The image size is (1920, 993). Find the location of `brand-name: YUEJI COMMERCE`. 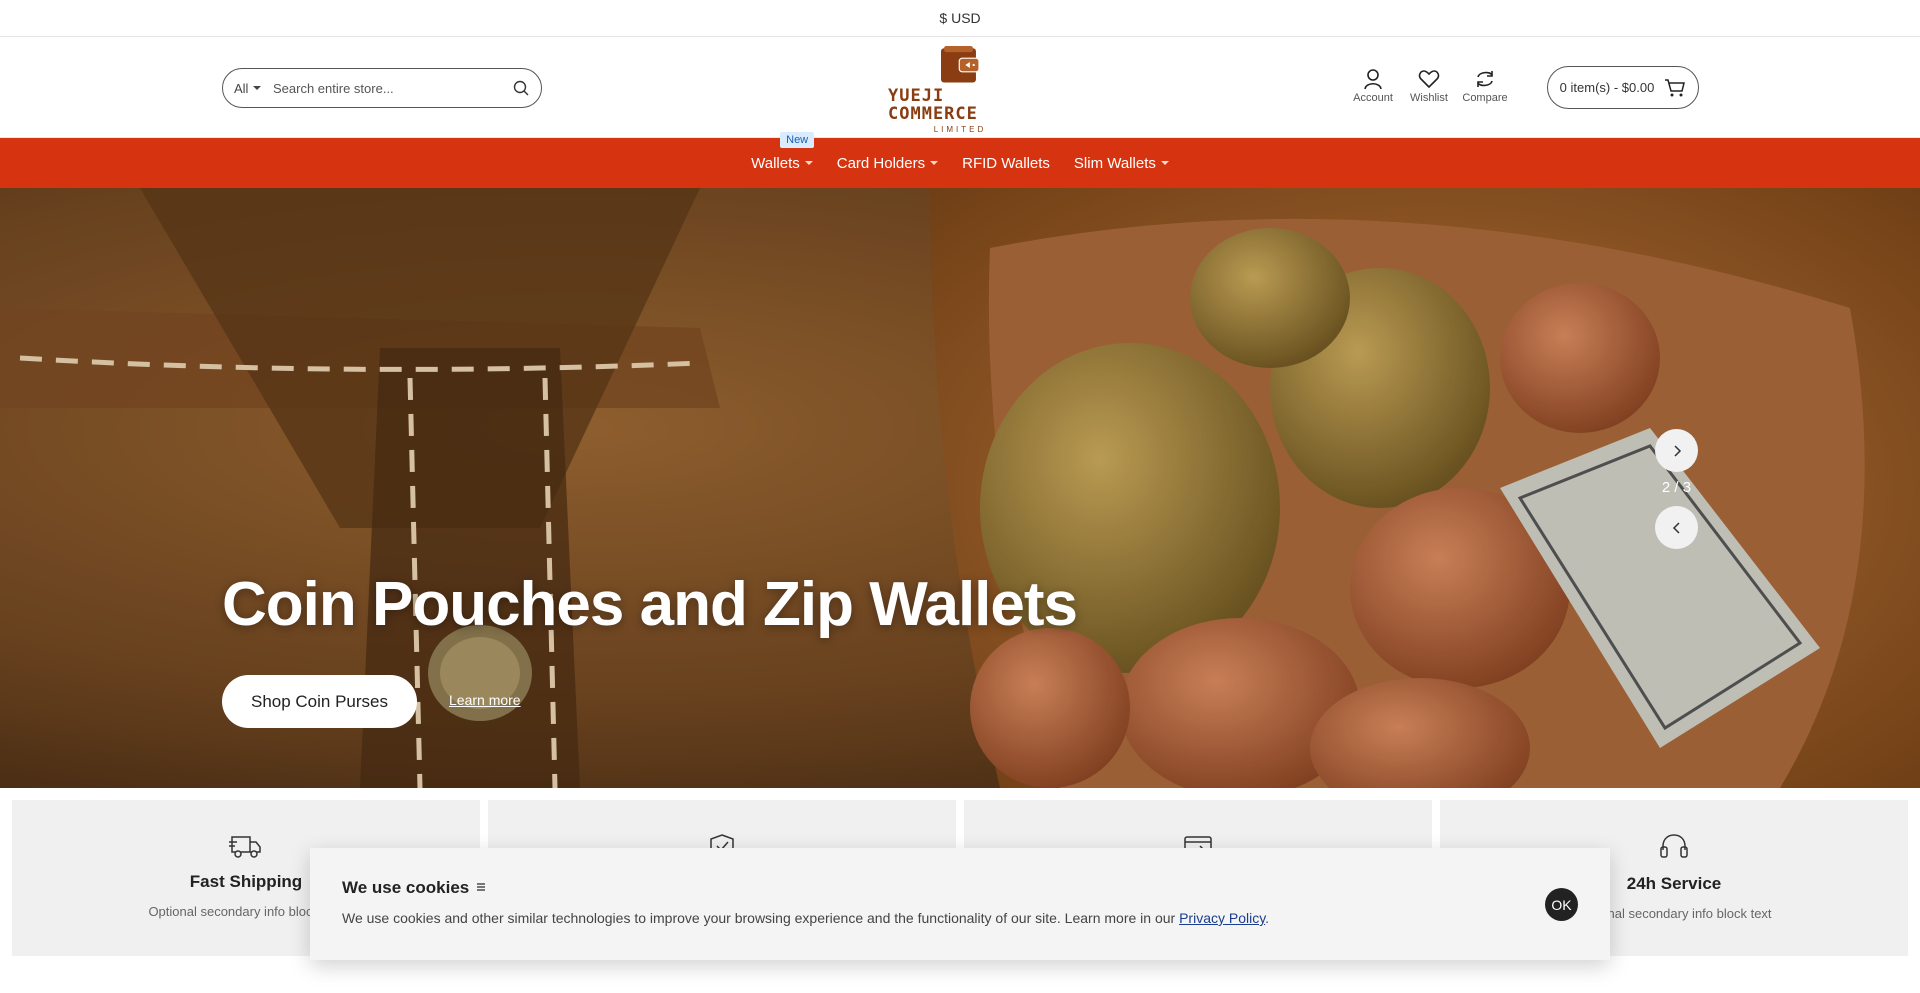

brand-name: YUEJI COMMERCE is located at coordinates (933, 105).